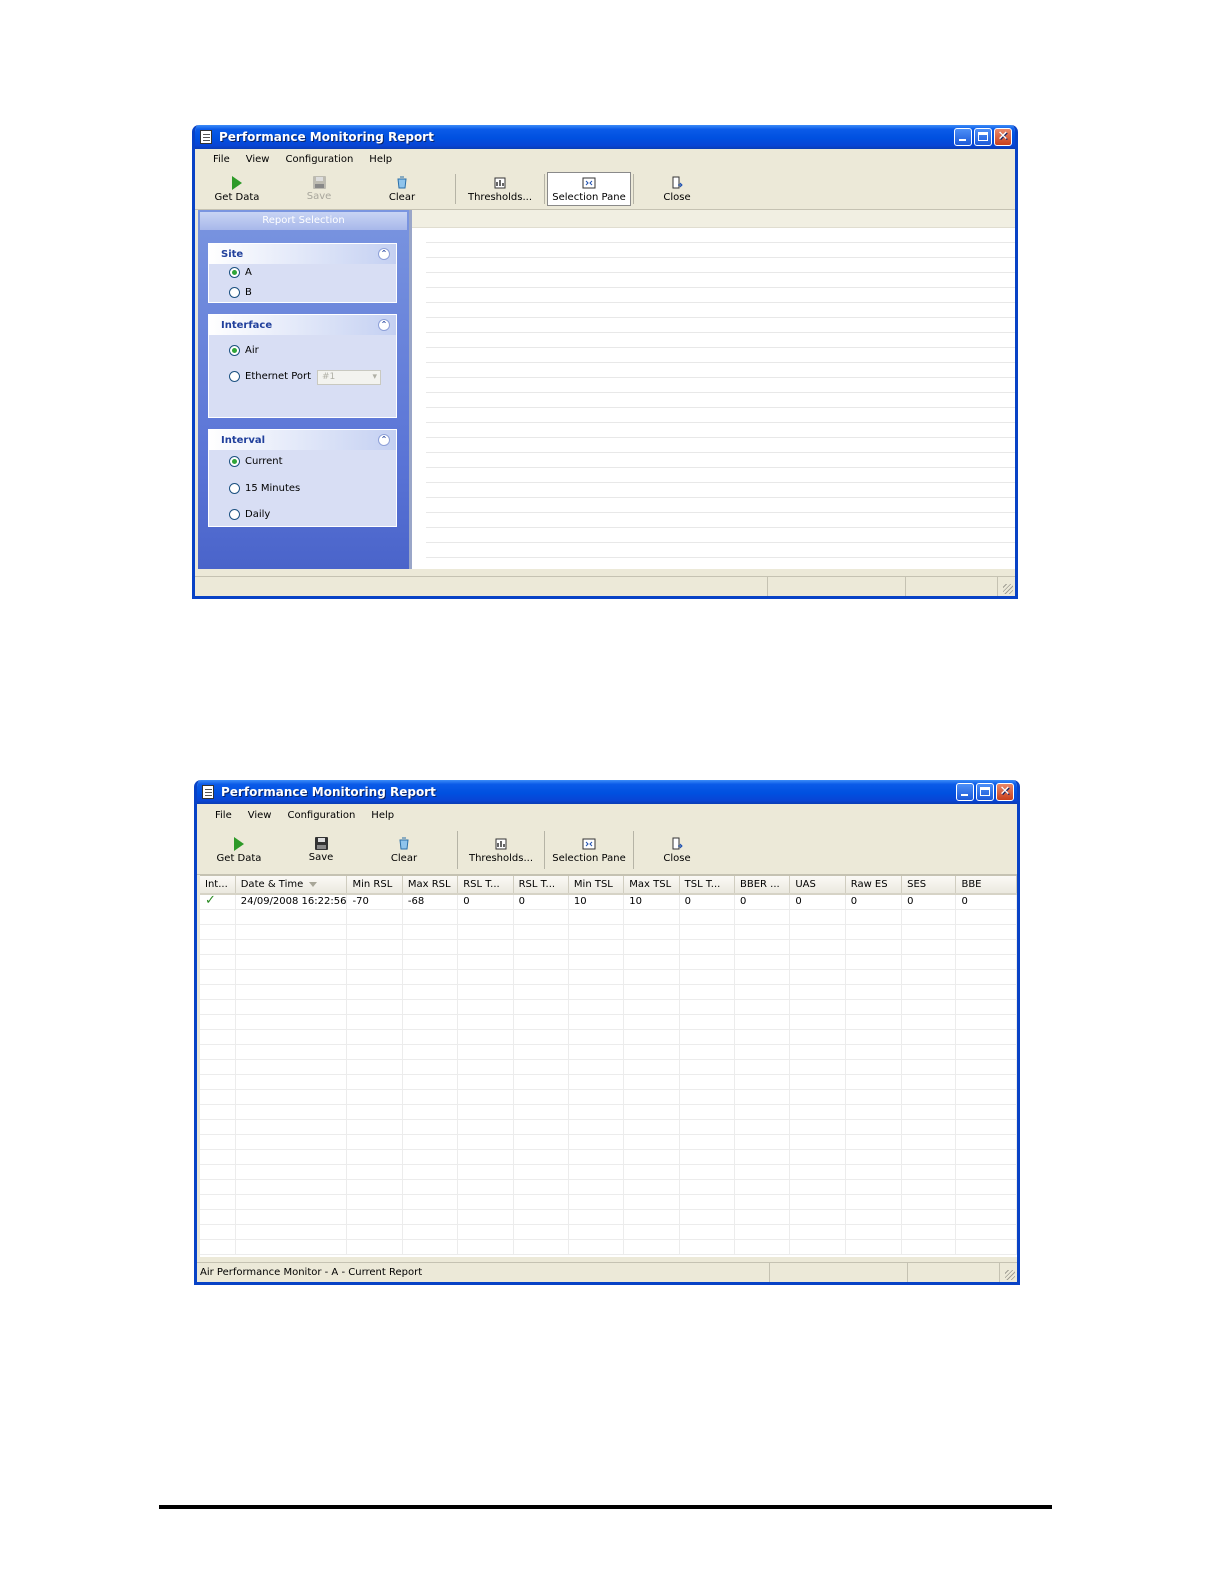 The image size is (1224, 1584). Describe the element at coordinates (402, 182) in the screenshot. I see `clear-icon` at that location.